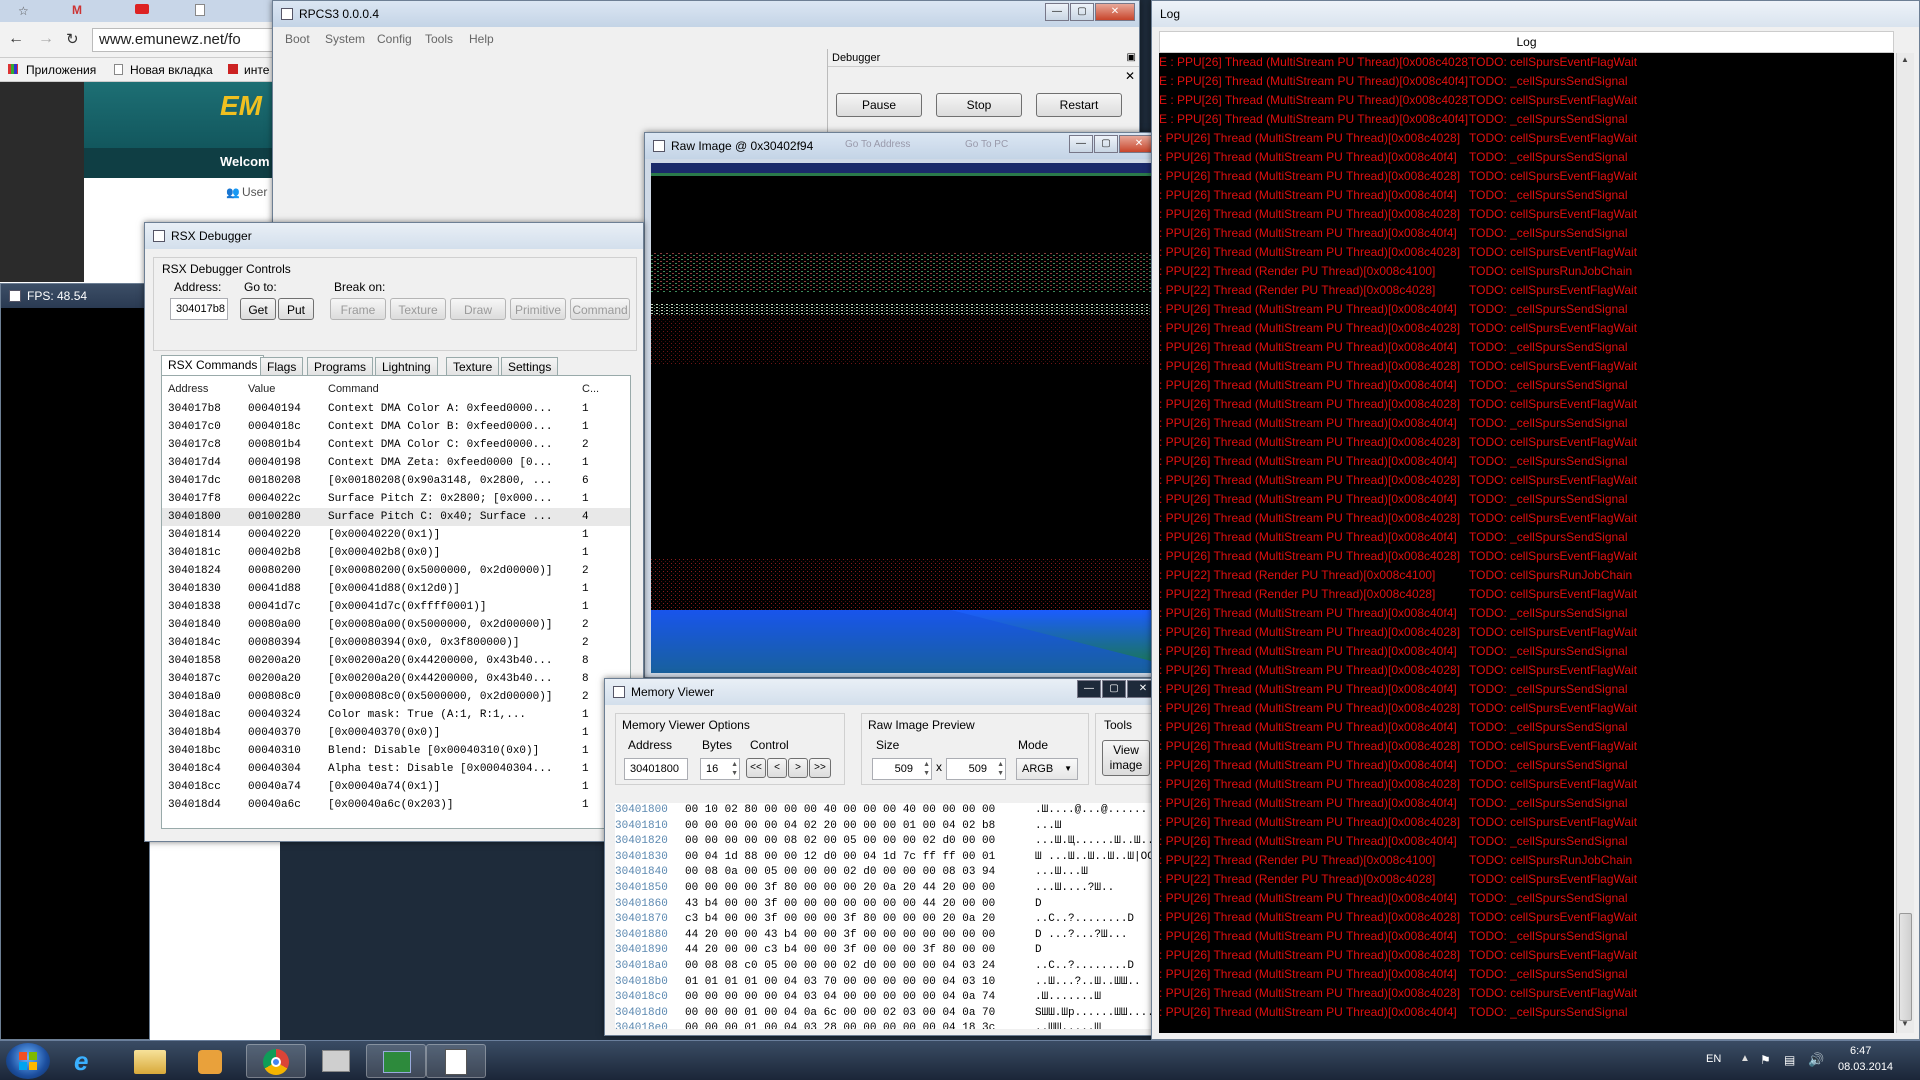 This screenshot has width=1920, height=1080. I want to click on tray-expand-icon: ▲, so click(1745, 1058).